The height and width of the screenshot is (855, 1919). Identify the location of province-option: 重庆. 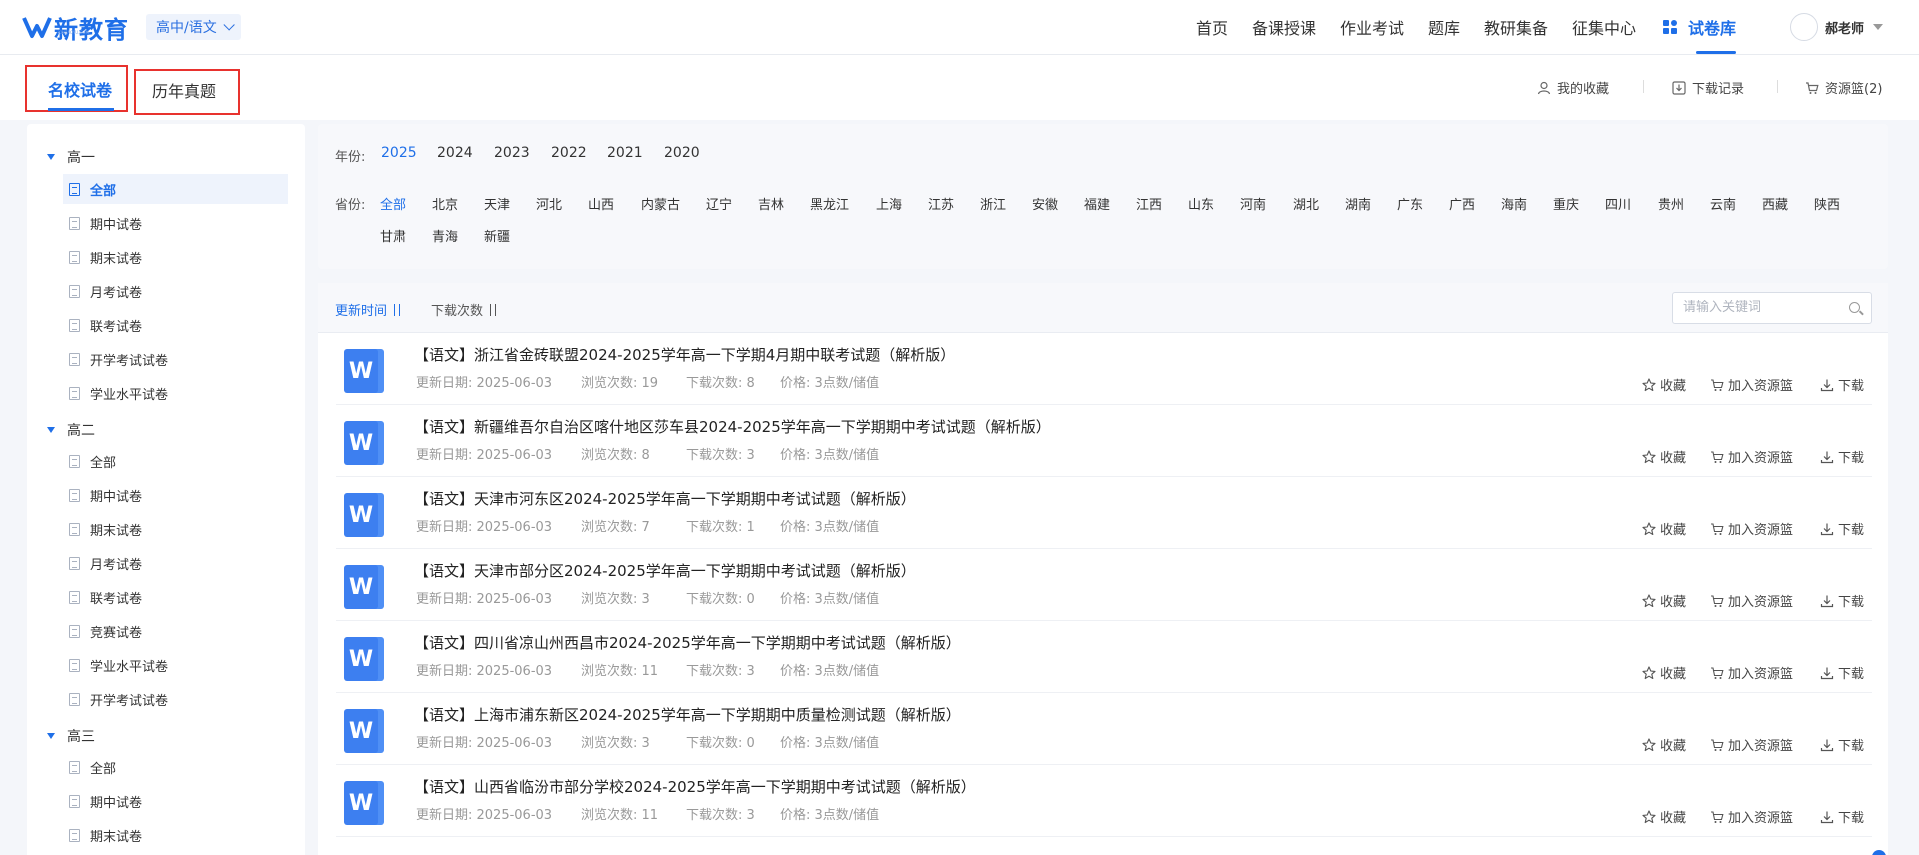
(1566, 203).